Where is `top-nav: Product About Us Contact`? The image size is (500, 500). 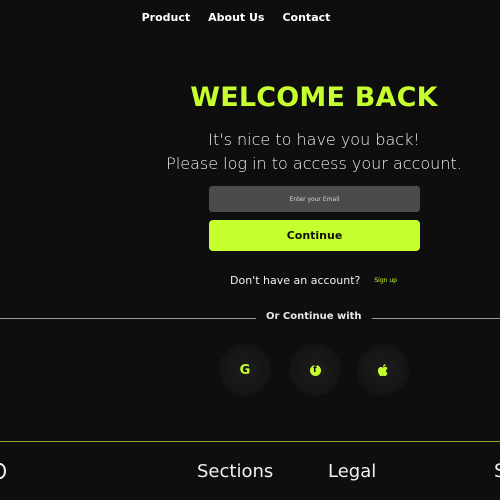
top-nav: Product About Us Contact is located at coordinates (250, 17).